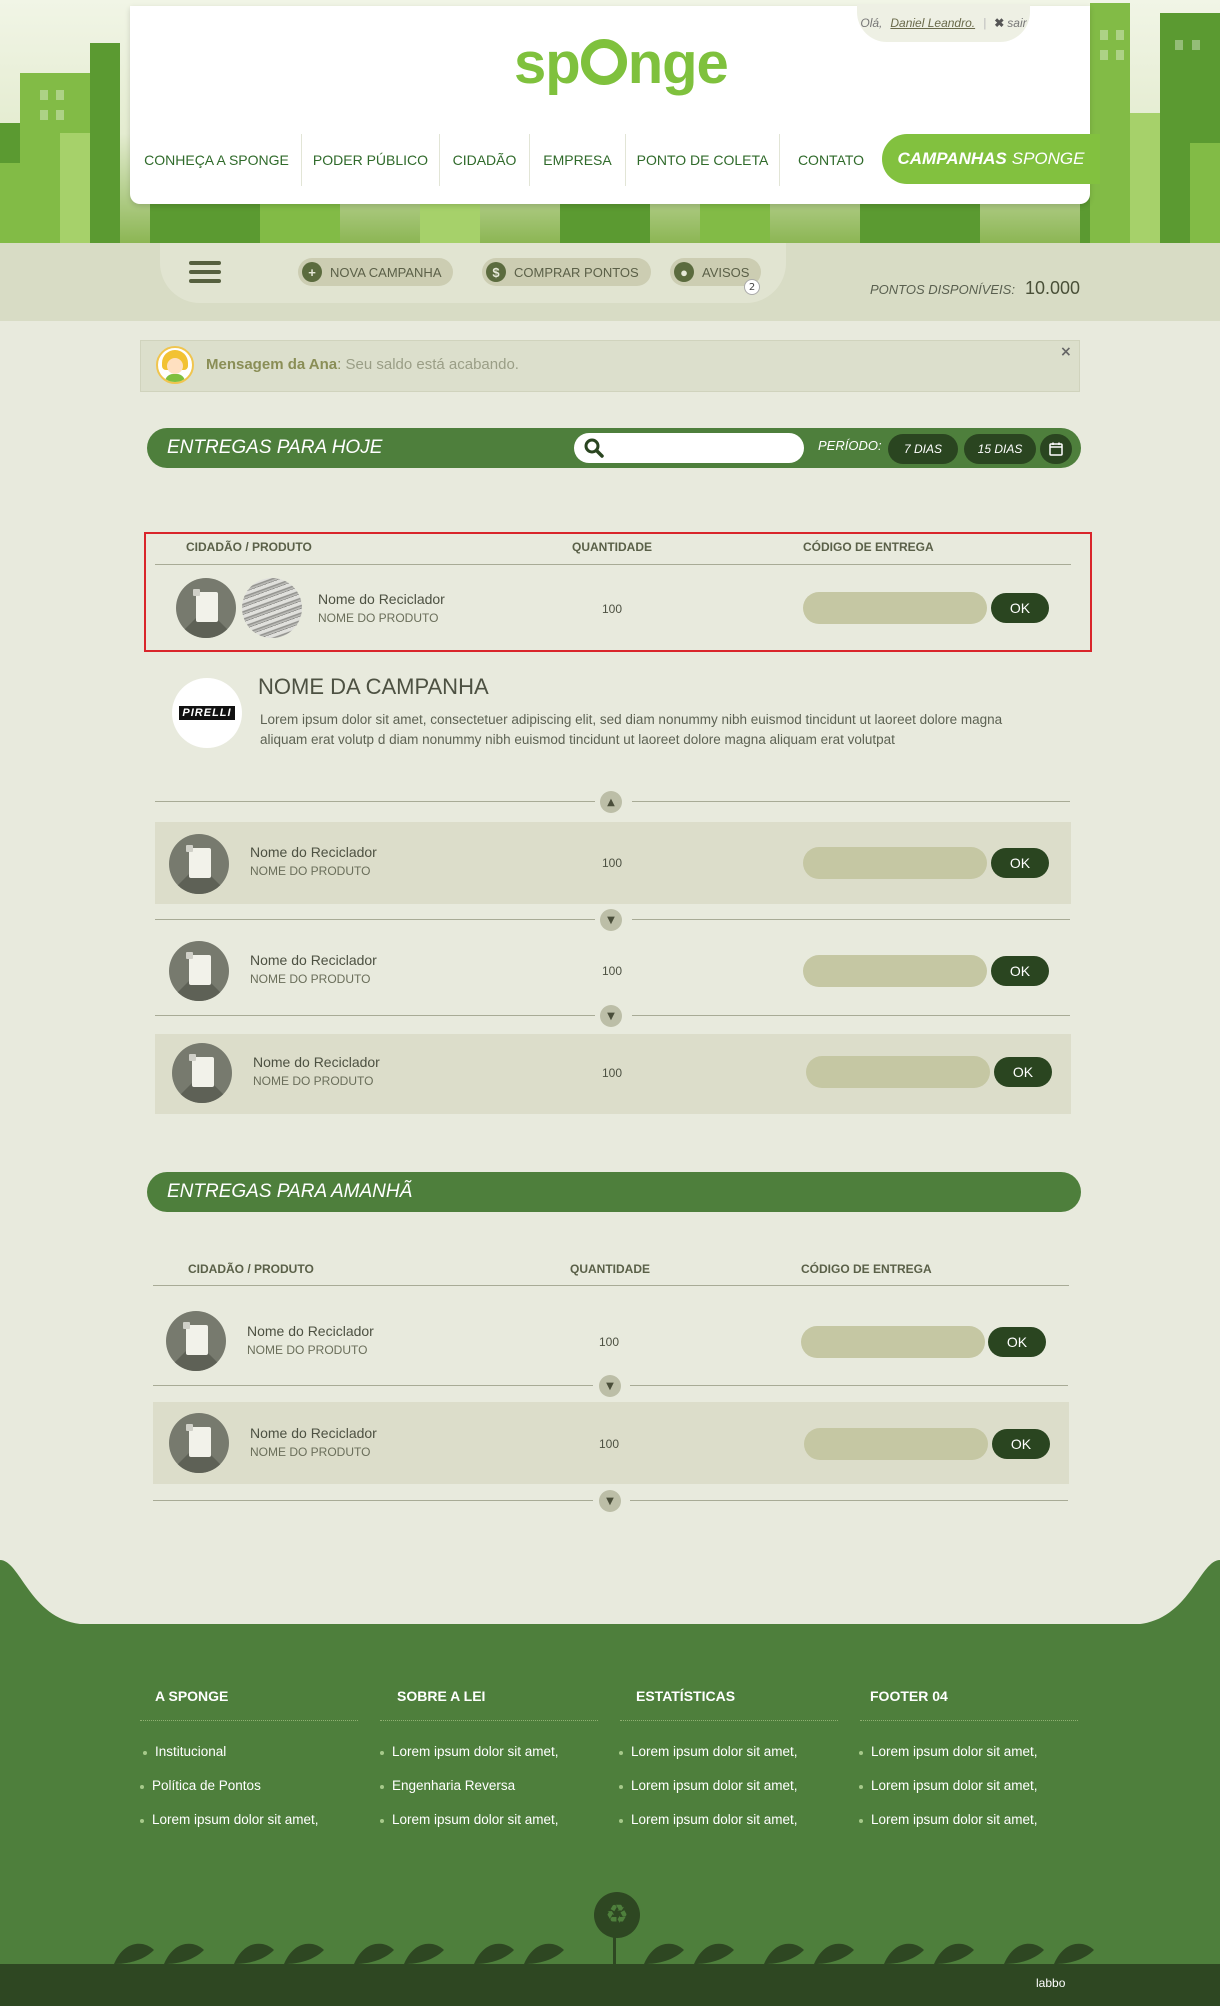 This screenshot has height=2006, width=1220. Describe the element at coordinates (441, 1696) in the screenshot. I see `footer-col-2-title: SOBRE A LEI` at that location.